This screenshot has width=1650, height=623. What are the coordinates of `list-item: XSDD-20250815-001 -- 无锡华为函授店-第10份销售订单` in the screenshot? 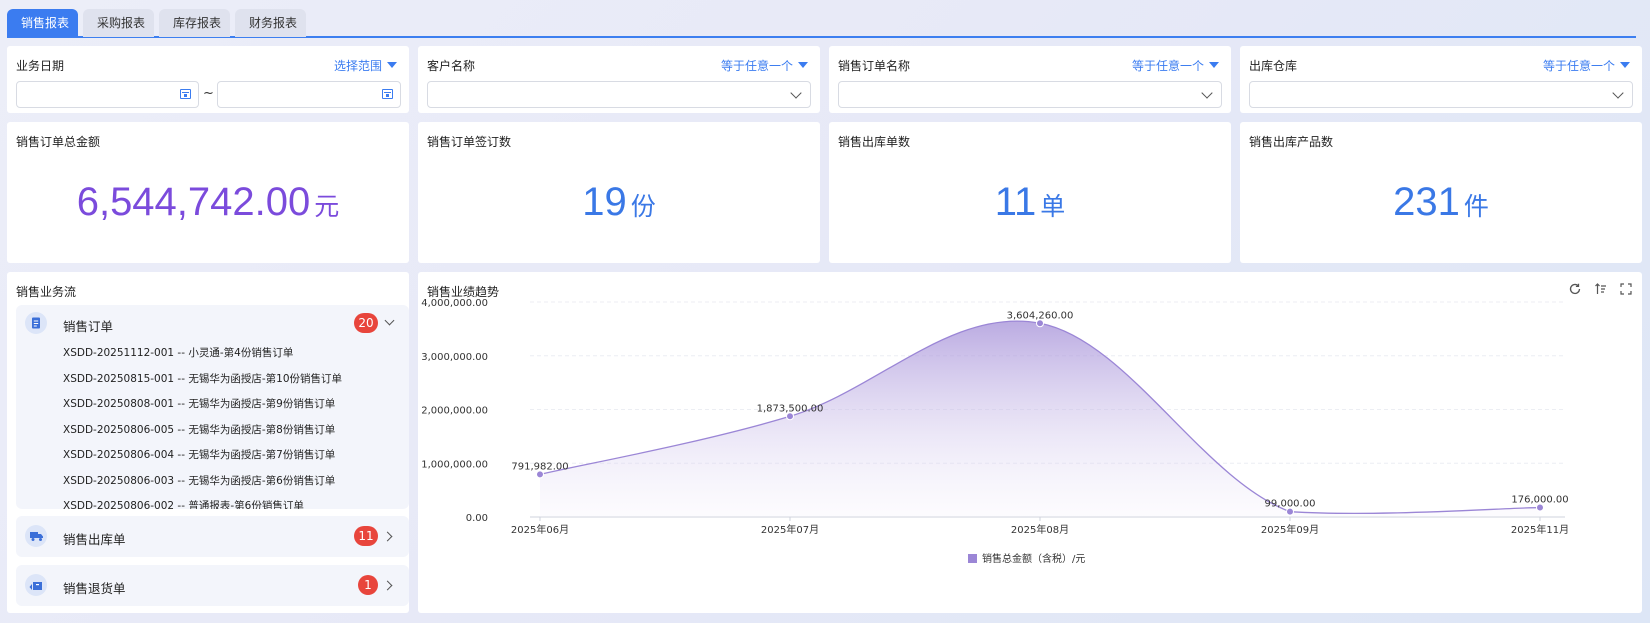 It's located at (233, 380).